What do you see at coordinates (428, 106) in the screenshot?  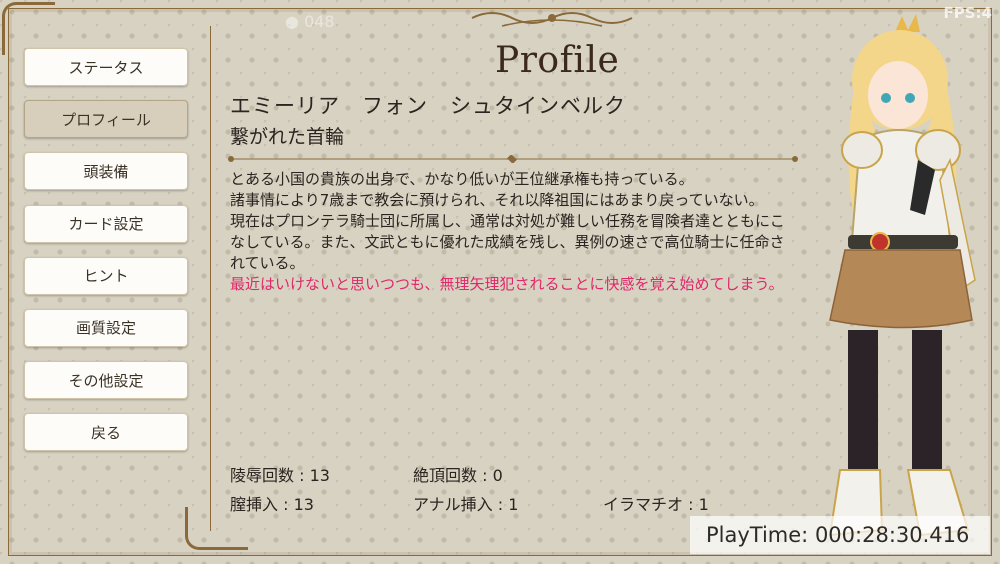 I see `character-name: エミーリア フォン シュタインベルク` at bounding box center [428, 106].